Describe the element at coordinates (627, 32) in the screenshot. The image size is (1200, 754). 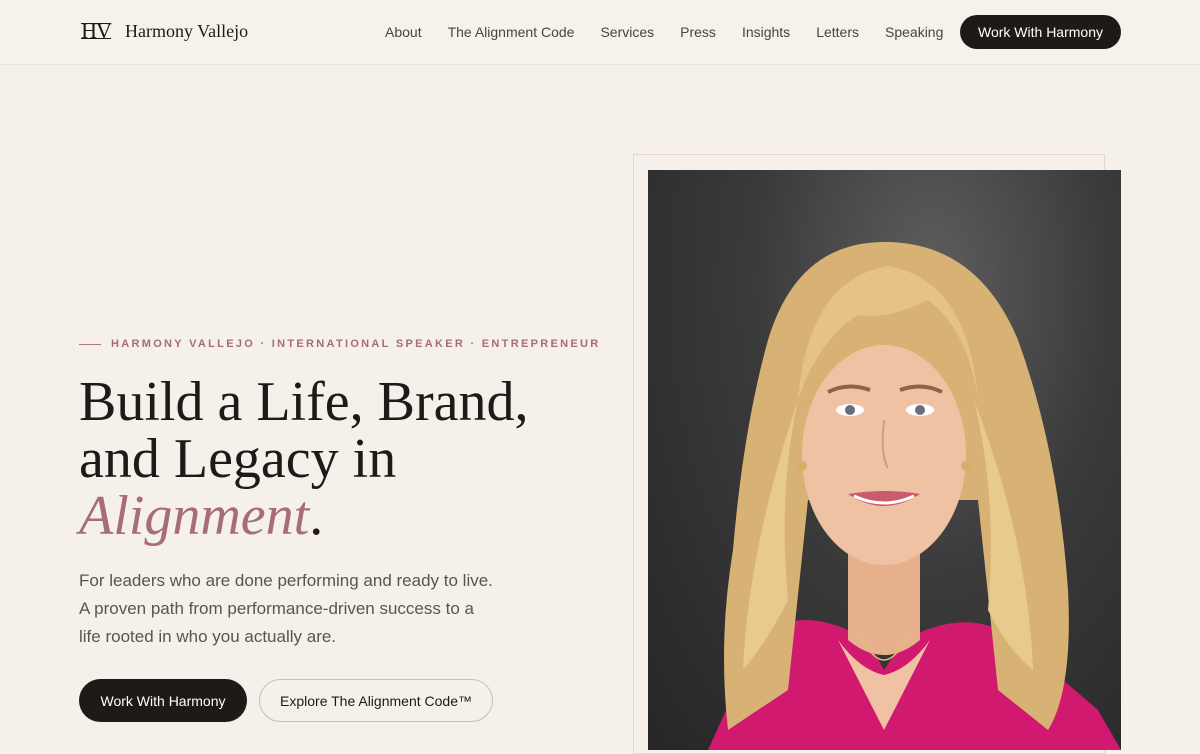
I see `nav-services: Services` at that location.